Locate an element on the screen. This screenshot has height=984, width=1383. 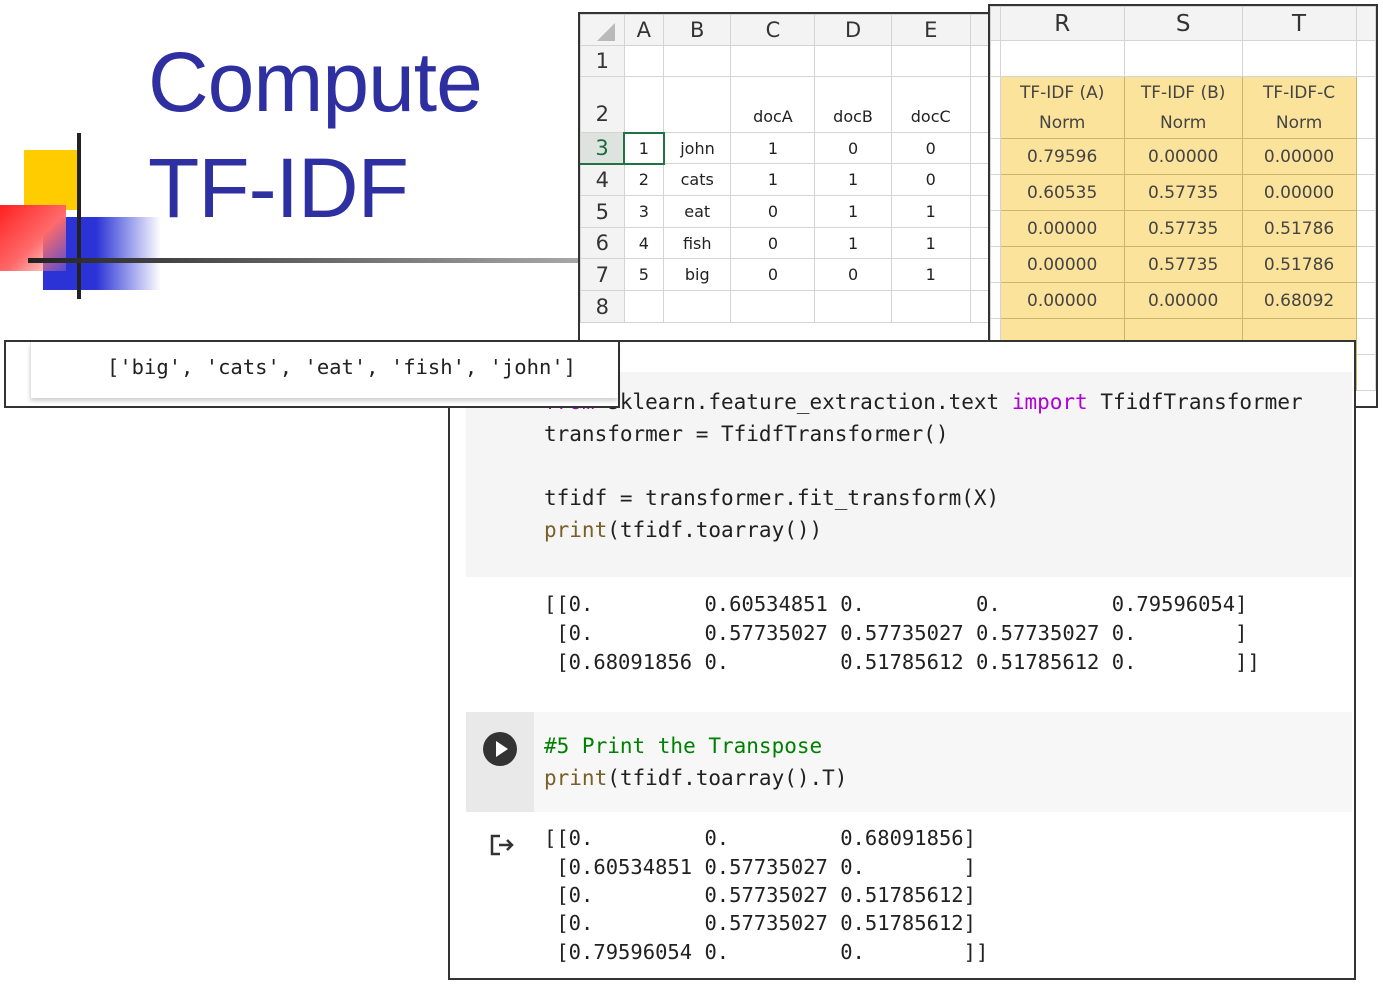
row-header-4: 4 is located at coordinates (602, 179).